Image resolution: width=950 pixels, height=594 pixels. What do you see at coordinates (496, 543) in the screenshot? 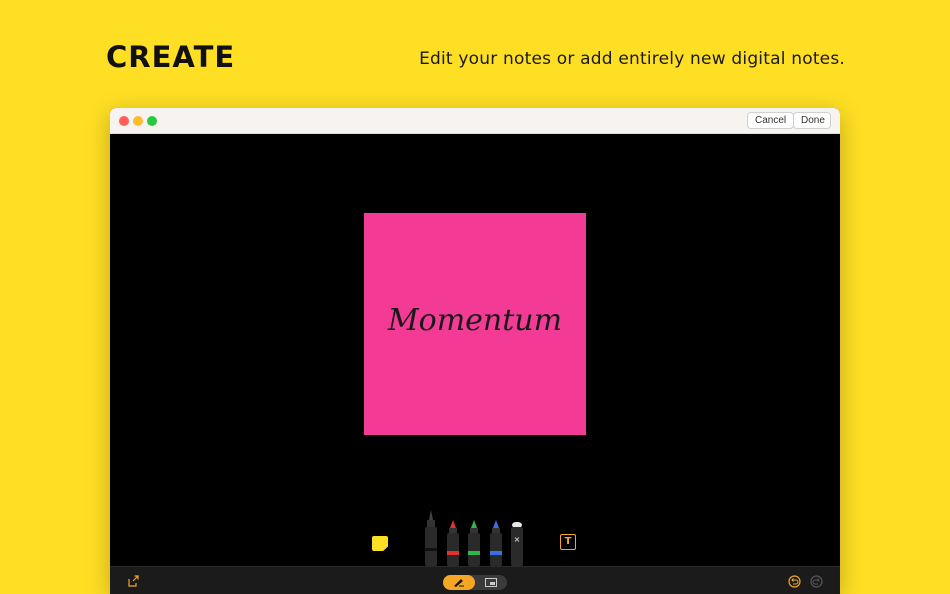
I see `blue-pen-icon` at bounding box center [496, 543].